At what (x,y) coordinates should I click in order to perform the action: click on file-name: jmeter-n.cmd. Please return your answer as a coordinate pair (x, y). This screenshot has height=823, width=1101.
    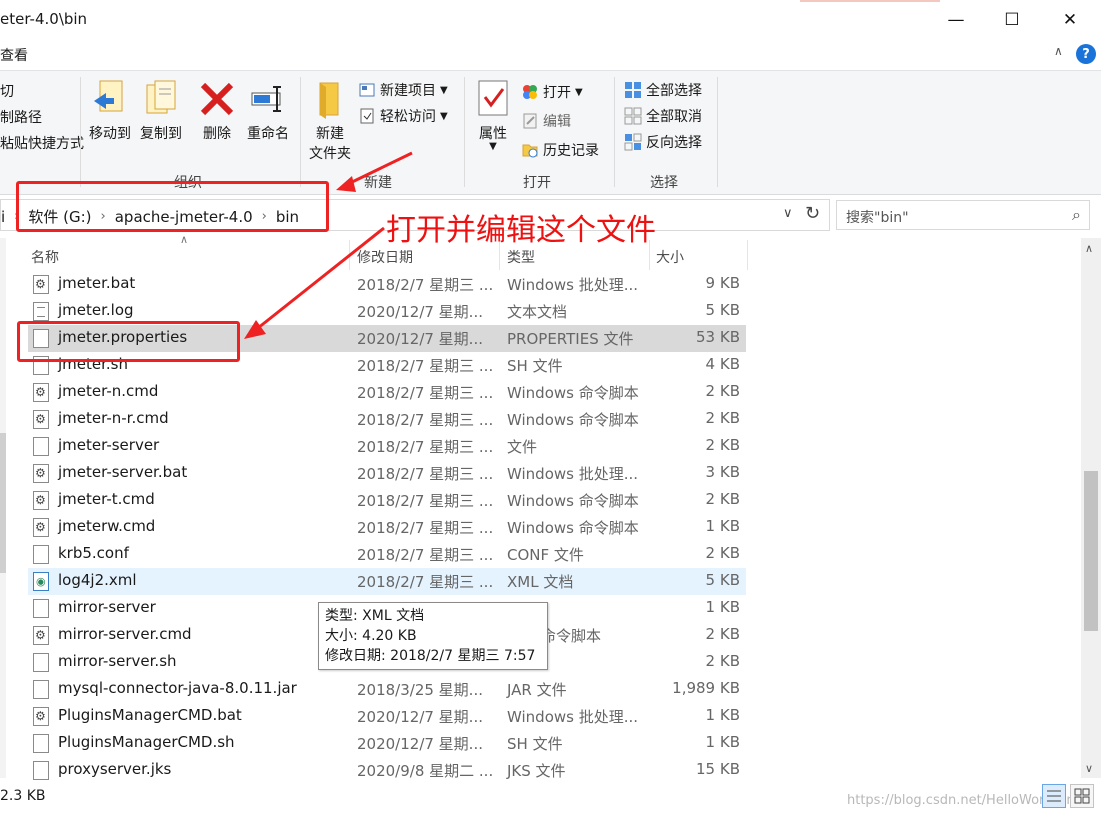
    Looking at the image, I should click on (108, 391).